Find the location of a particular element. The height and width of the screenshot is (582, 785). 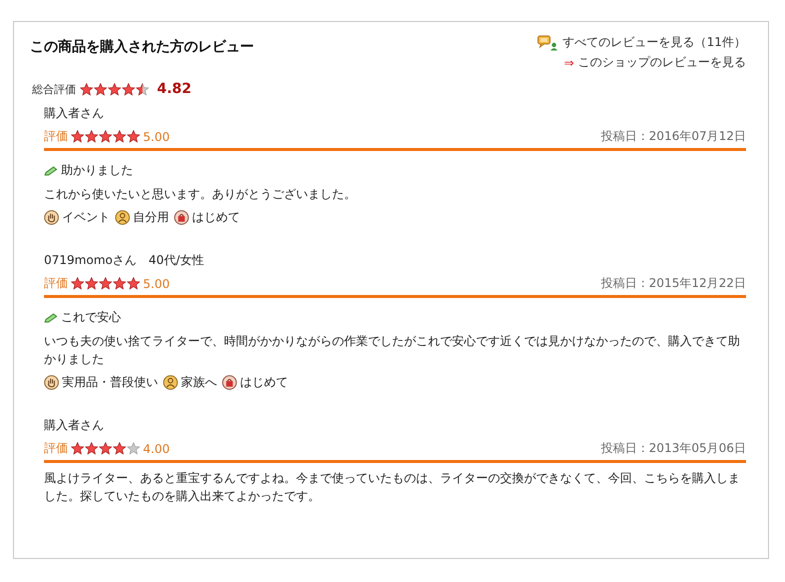

reviewer-name: 0719momoさん 40代/女性 is located at coordinates (124, 260).